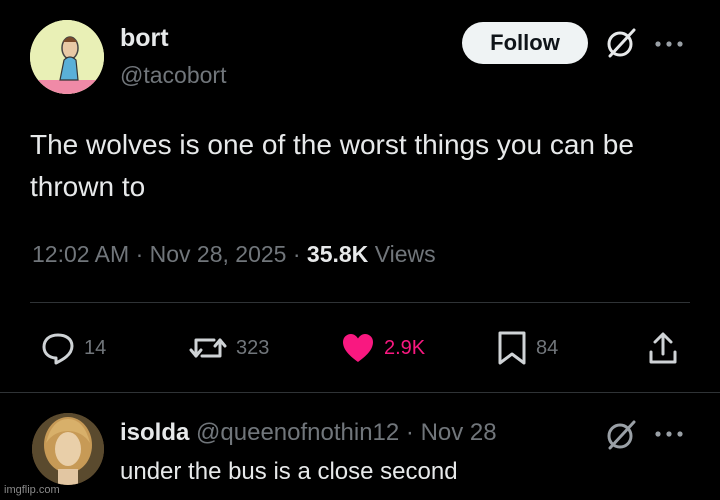 This screenshot has width=720, height=500. What do you see at coordinates (32, 490) in the screenshot?
I see `watermark: imgflip.com` at bounding box center [32, 490].